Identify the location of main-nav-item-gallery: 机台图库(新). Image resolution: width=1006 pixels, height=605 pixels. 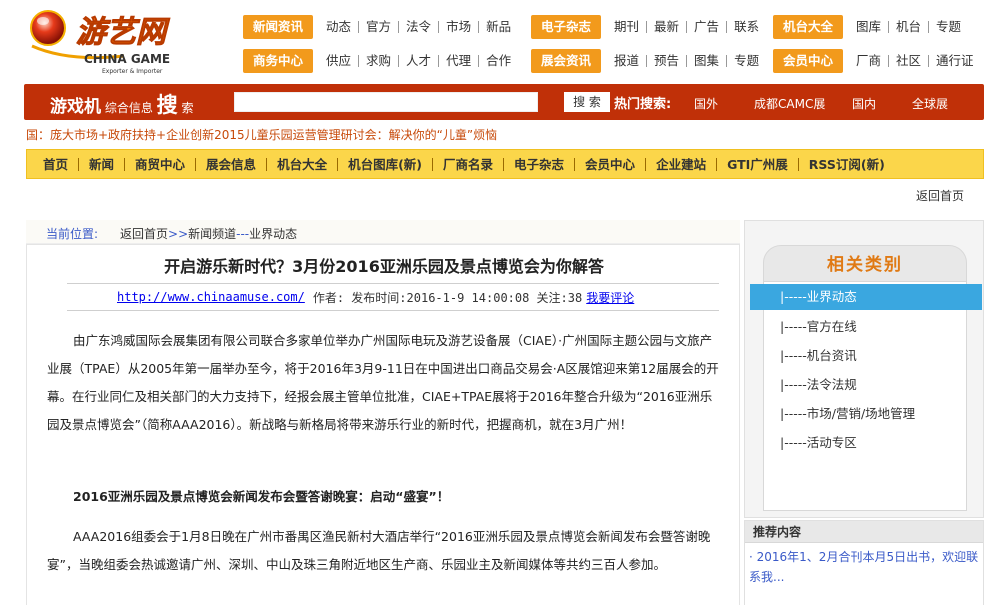
(386, 164).